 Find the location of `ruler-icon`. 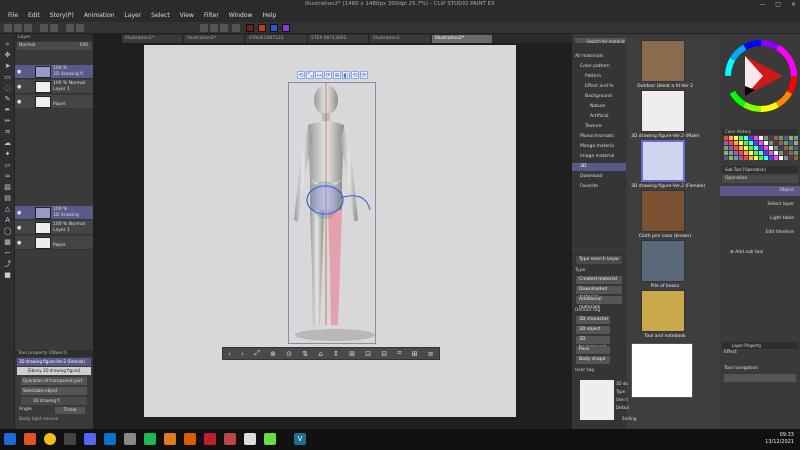

ruler-icon is located at coordinates (214, 28).